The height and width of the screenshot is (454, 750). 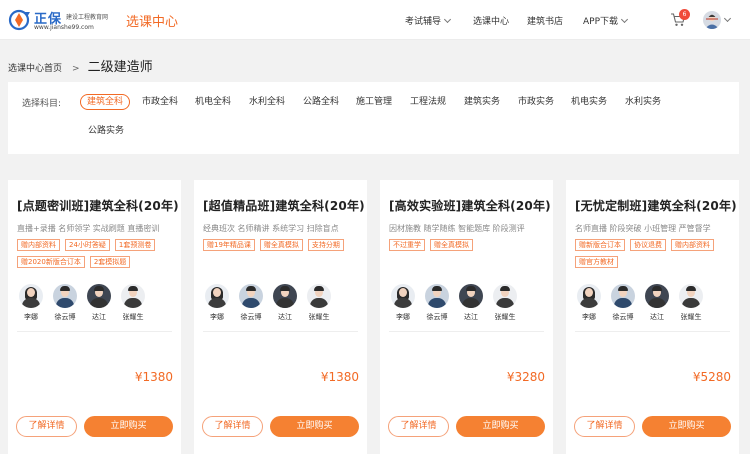 What do you see at coordinates (589, 102) in the screenshot?
I see `subject-tag: 机电实务` at bounding box center [589, 102].